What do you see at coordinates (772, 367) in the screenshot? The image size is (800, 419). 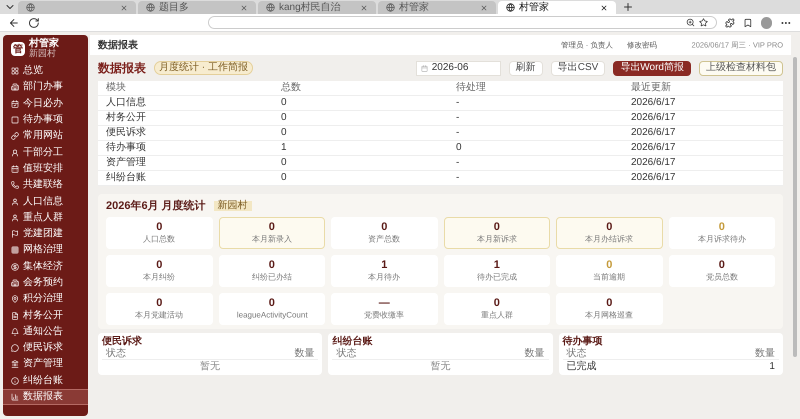 I see `table-cell: 1` at bounding box center [772, 367].